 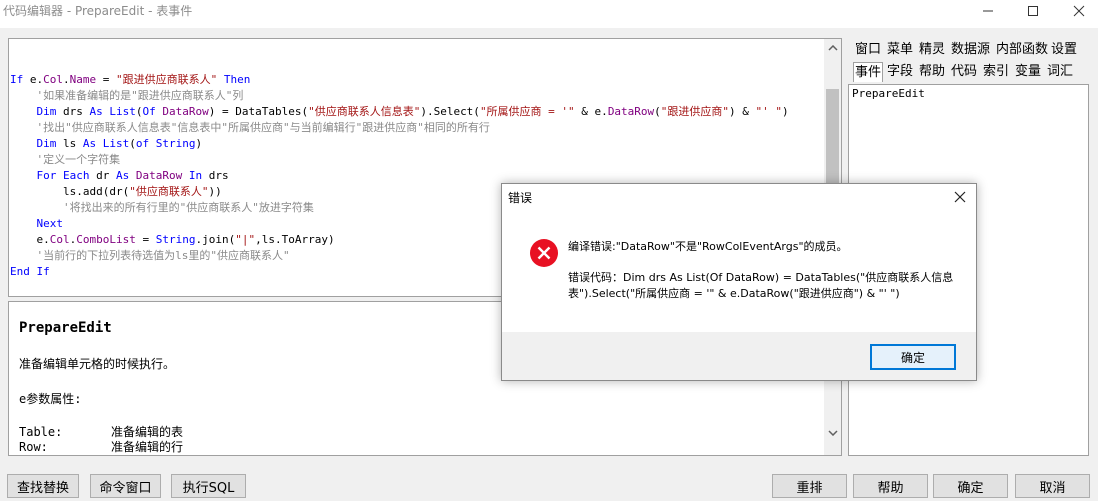 What do you see at coordinates (970, 486) in the screenshot?
I see `ok-button: 确定` at bounding box center [970, 486].